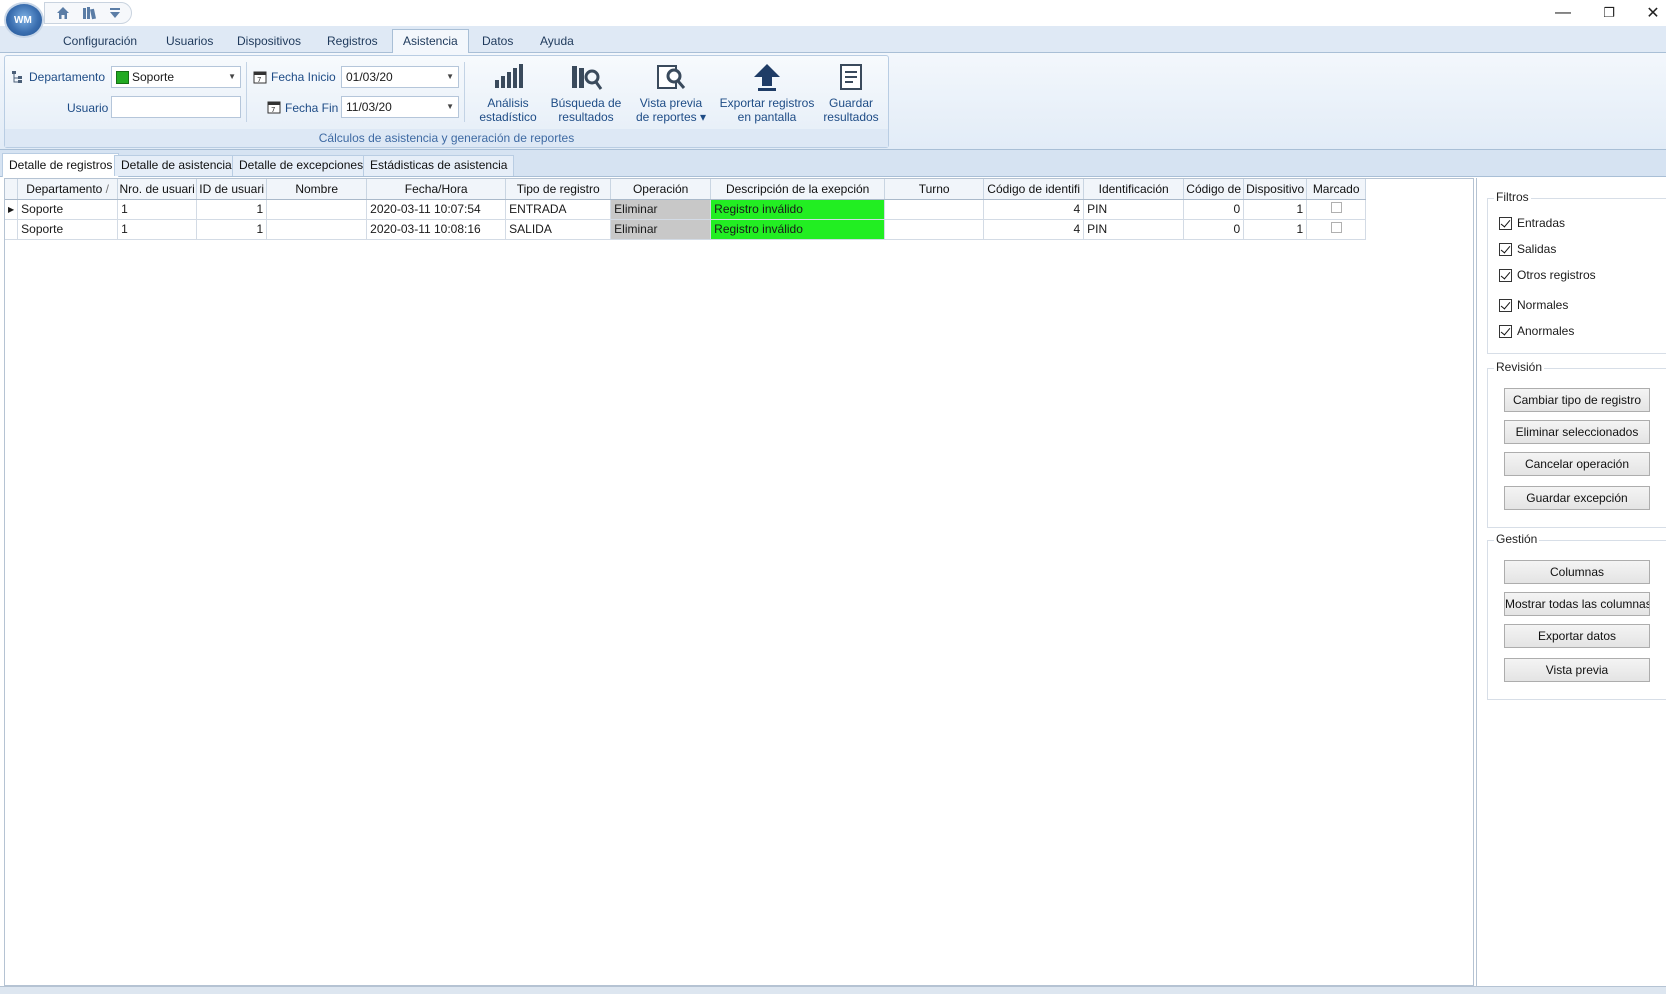 The width and height of the screenshot is (1666, 994). What do you see at coordinates (68, 189) in the screenshot?
I see `column-header: Departamento /` at bounding box center [68, 189].